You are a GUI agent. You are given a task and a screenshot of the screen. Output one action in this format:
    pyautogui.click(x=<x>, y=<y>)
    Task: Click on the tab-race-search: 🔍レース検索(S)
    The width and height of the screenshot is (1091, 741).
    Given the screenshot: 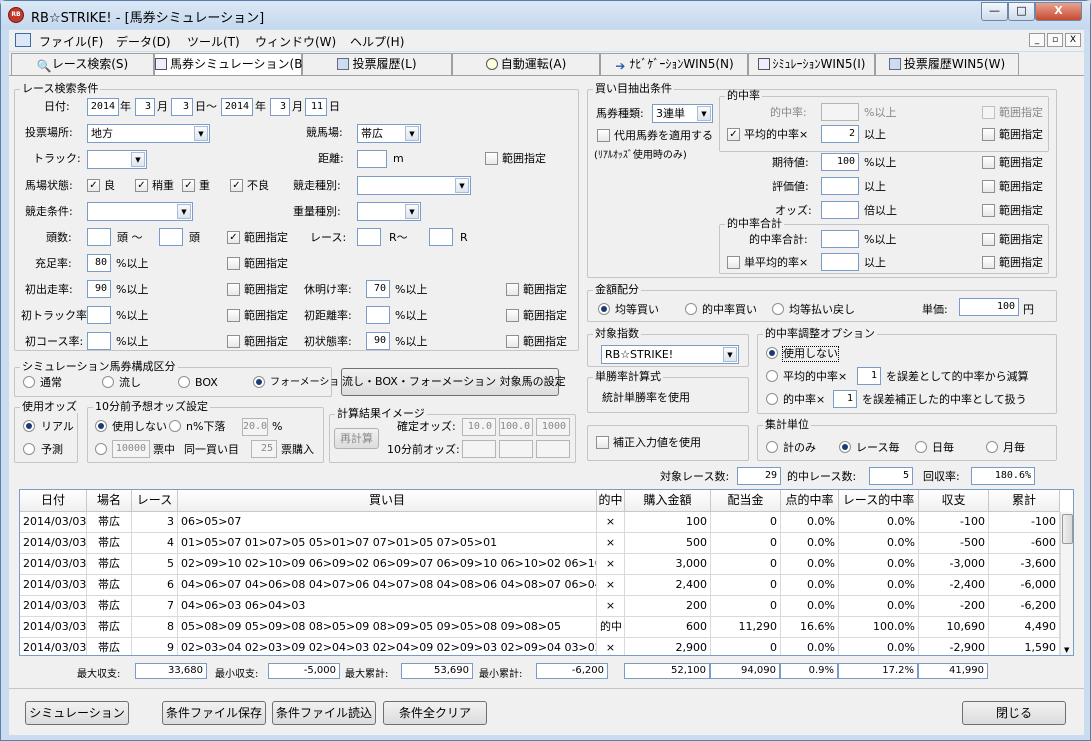 What is the action you would take?
    pyautogui.click(x=82, y=64)
    